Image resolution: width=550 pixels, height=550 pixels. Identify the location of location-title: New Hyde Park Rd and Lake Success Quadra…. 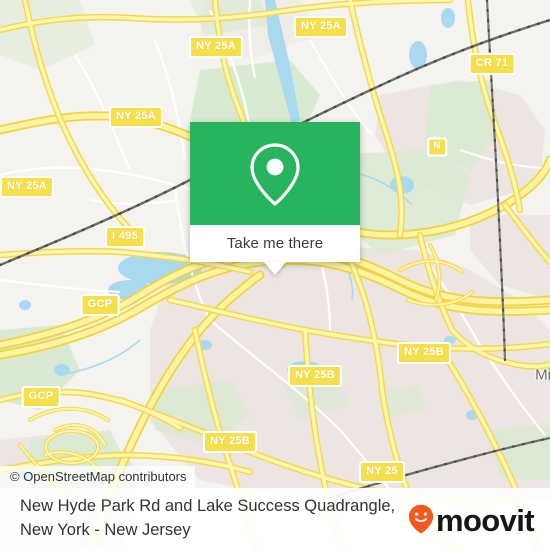
(208, 518).